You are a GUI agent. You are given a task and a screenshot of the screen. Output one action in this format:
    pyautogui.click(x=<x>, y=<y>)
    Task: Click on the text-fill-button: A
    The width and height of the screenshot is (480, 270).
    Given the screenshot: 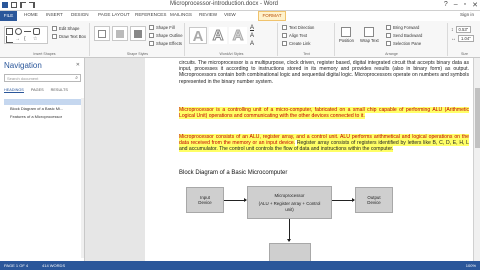 What is the action you would take?
    pyautogui.click(x=252, y=28)
    